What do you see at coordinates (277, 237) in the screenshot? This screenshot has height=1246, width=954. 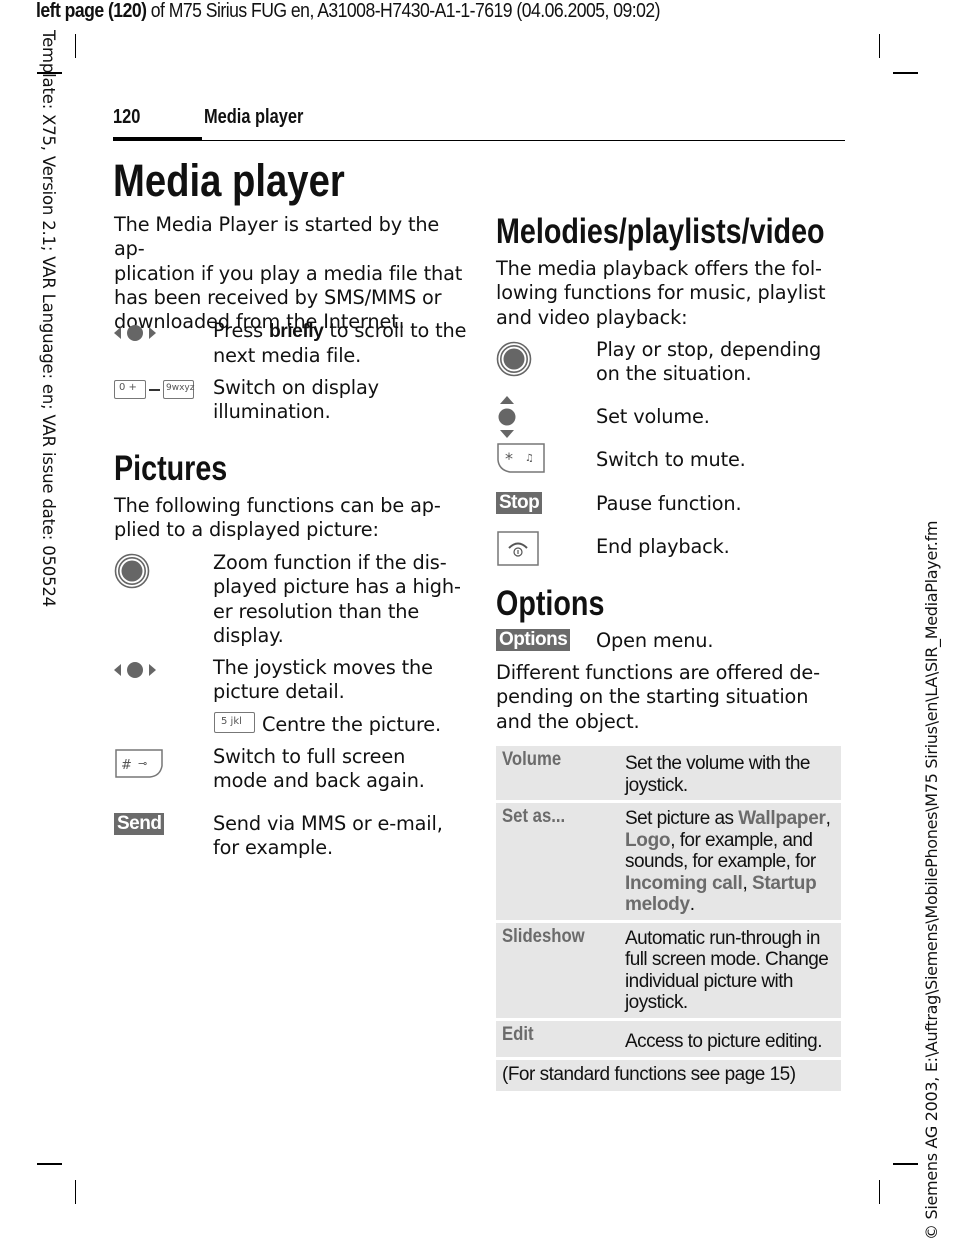 I see `text-line: The Media Player is started by the ap-` at bounding box center [277, 237].